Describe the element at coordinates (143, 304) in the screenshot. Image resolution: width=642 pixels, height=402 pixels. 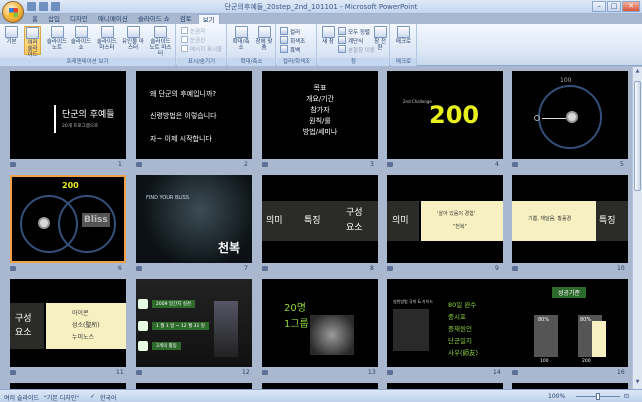
I see `calendar-icon` at that location.